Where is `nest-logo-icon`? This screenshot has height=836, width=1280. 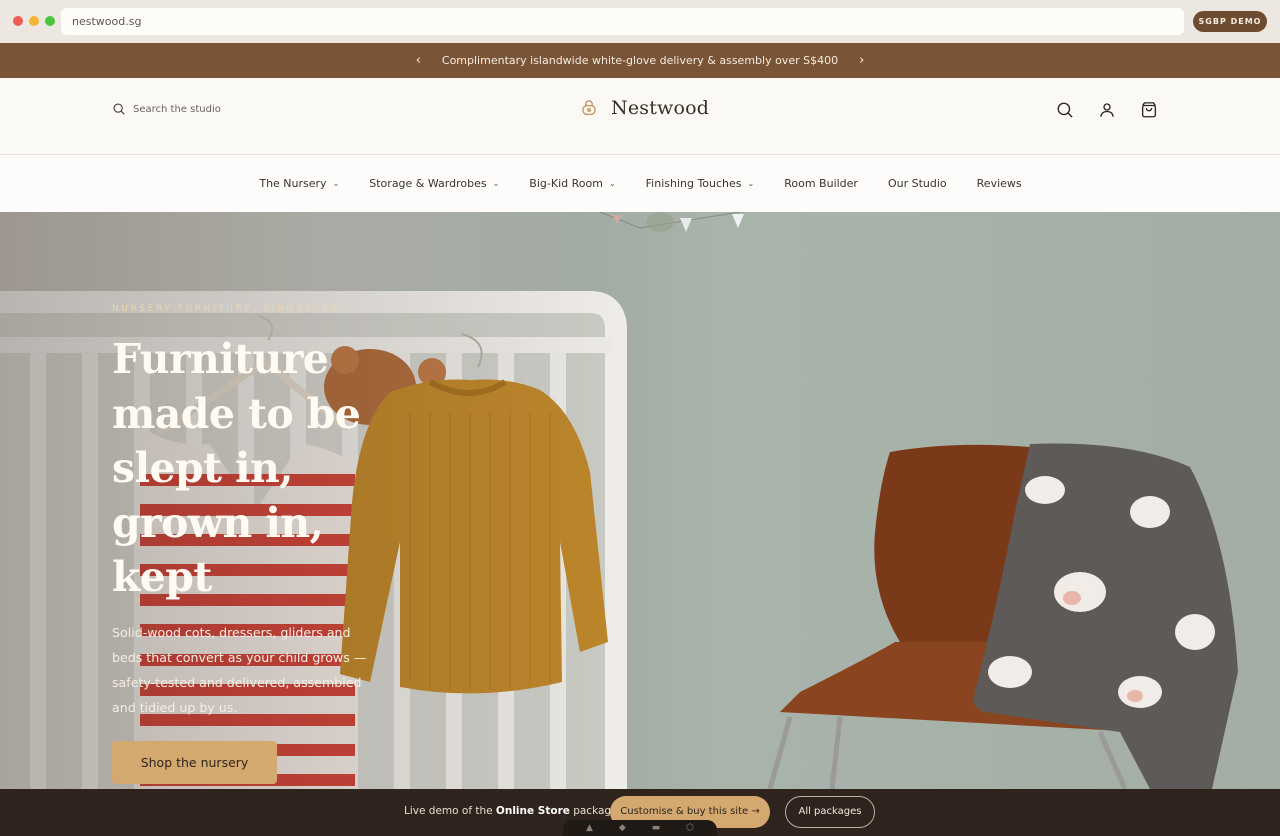 nest-logo-icon is located at coordinates (589, 108).